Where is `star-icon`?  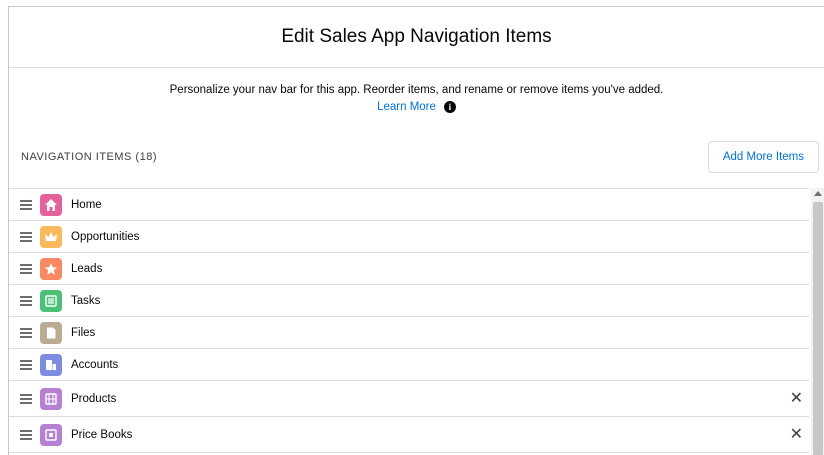
star-icon is located at coordinates (51, 268).